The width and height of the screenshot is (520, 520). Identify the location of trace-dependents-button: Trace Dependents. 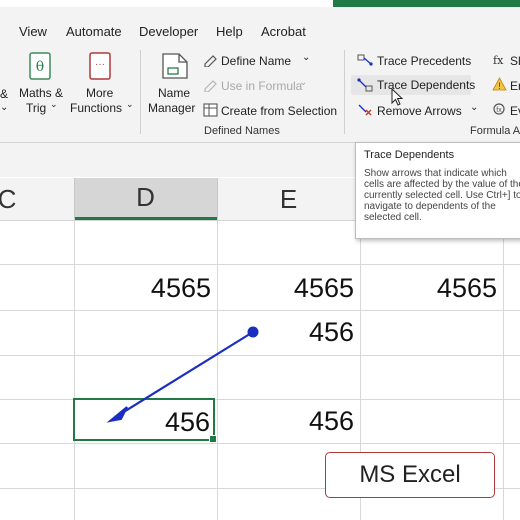
(413, 85).